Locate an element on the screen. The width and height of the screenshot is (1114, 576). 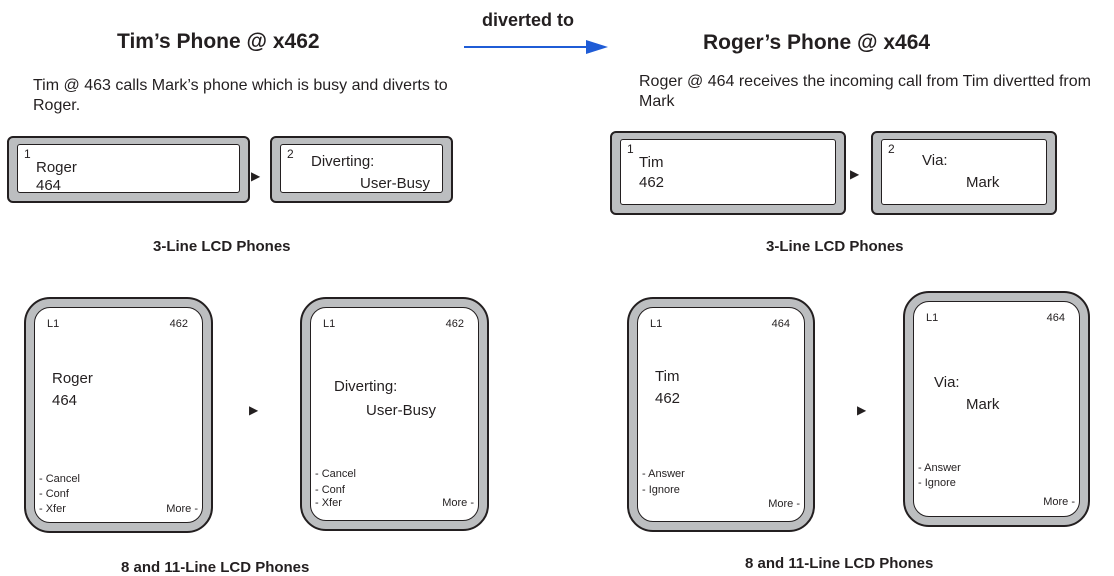
lcd3-display: 2 Via: Mark is located at coordinates (964, 172).